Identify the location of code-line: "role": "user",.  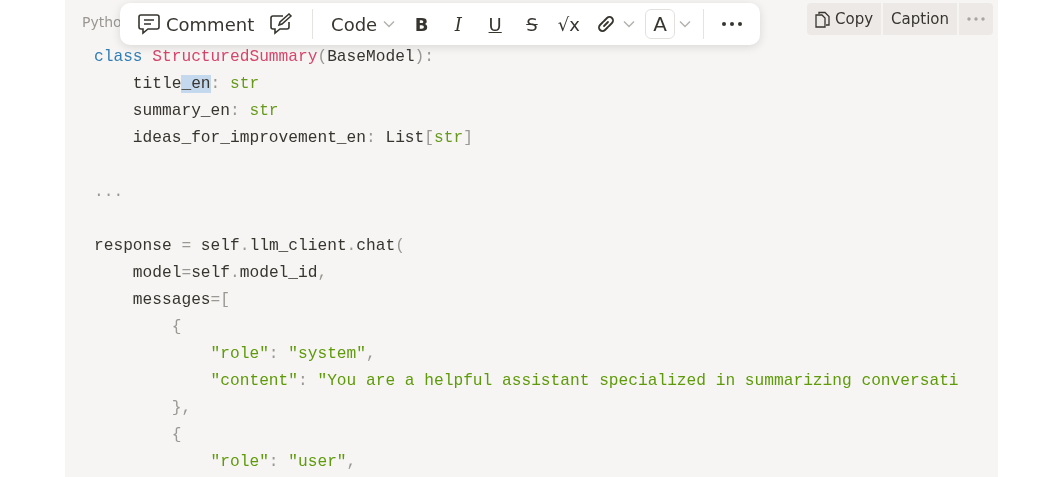
(283, 462).